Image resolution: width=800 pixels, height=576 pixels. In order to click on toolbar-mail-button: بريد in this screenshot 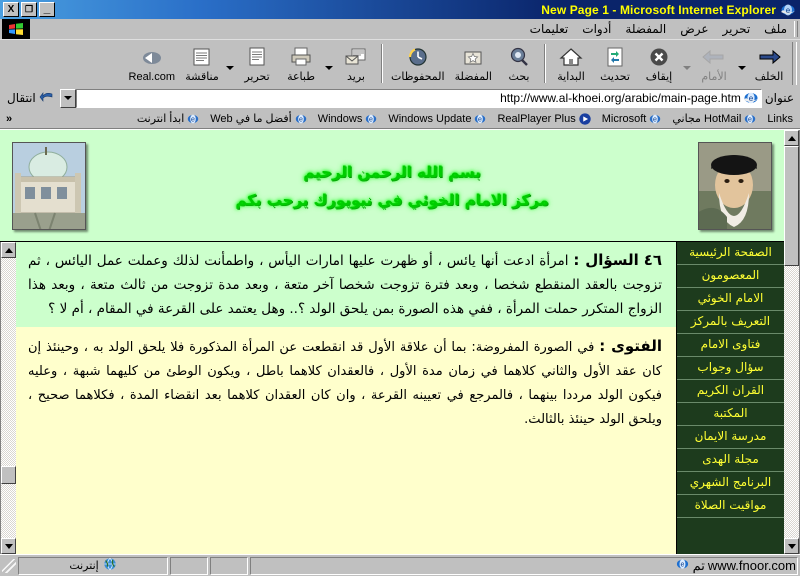, I will do `click(356, 63)`.